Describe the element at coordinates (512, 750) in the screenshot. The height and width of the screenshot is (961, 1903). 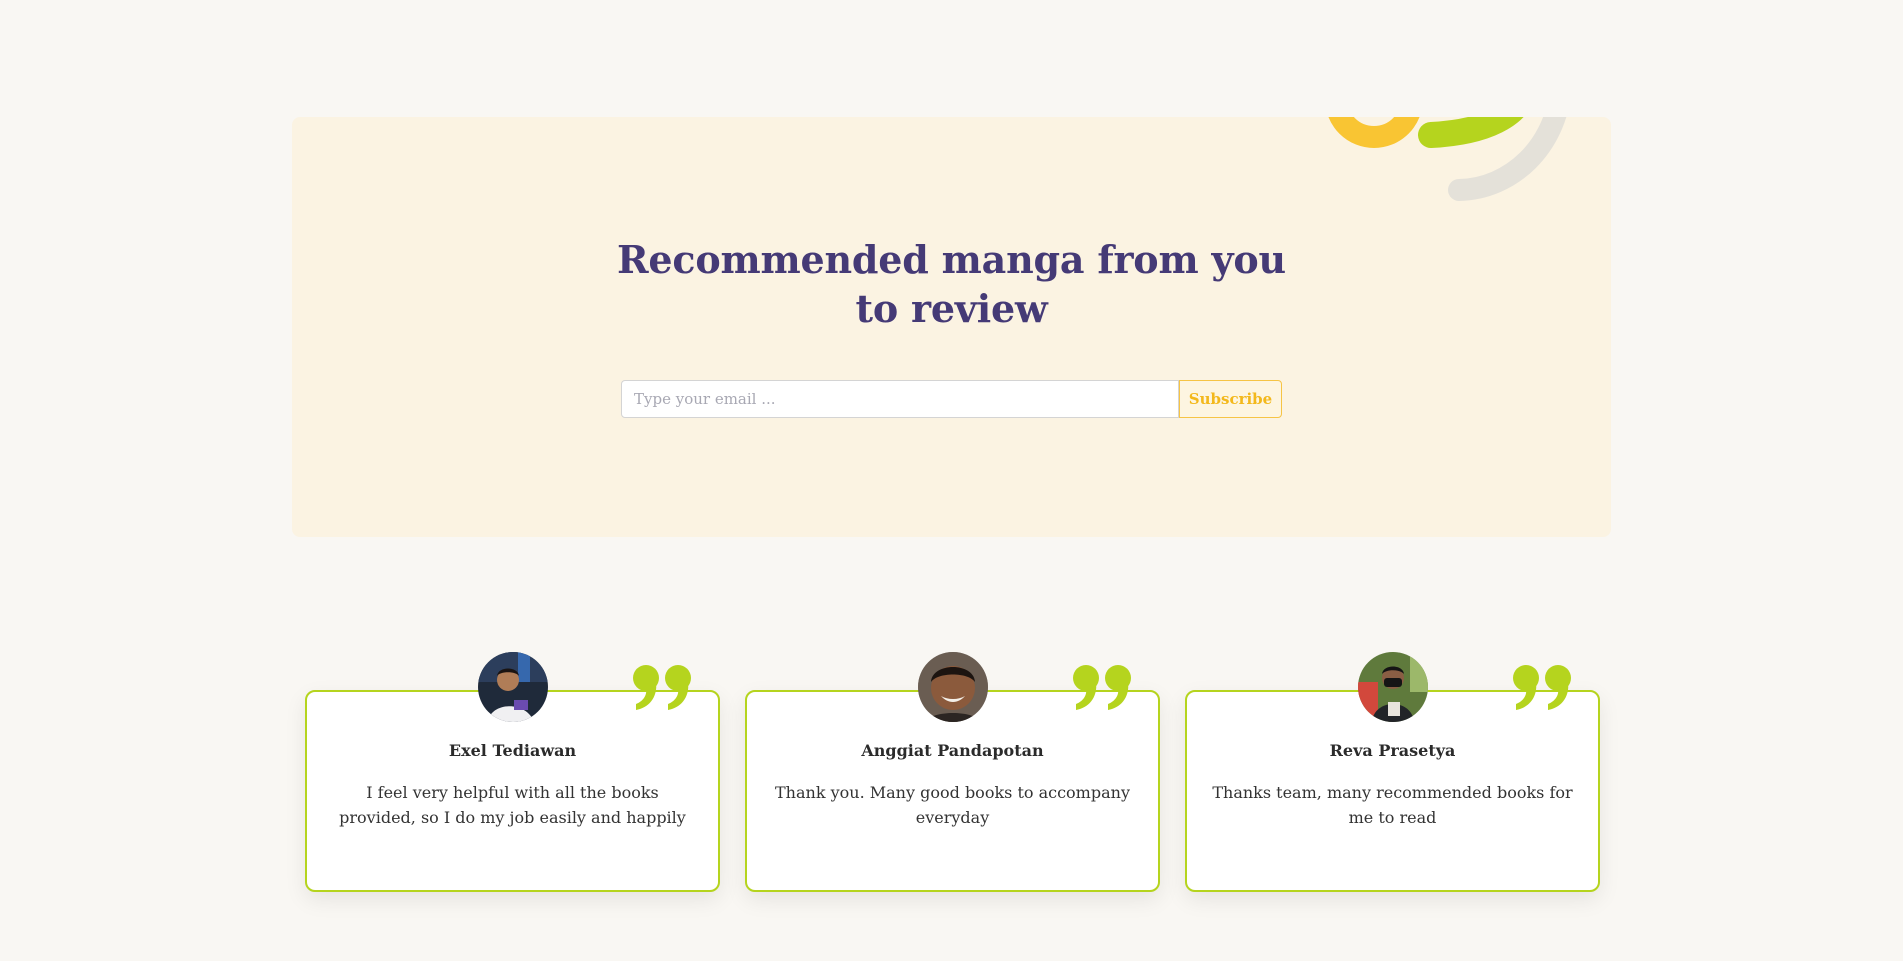
I see `testimonial-name: Exel Tediawan` at that location.